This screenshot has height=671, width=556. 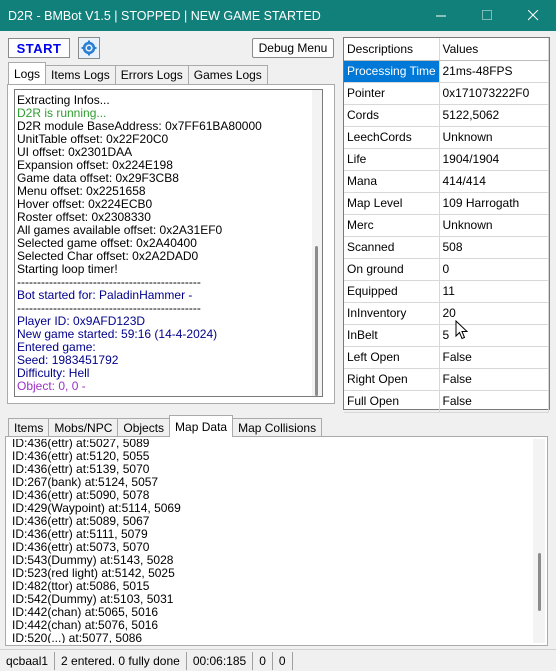 I want to click on property-value: 0, so click(x=494, y=269).